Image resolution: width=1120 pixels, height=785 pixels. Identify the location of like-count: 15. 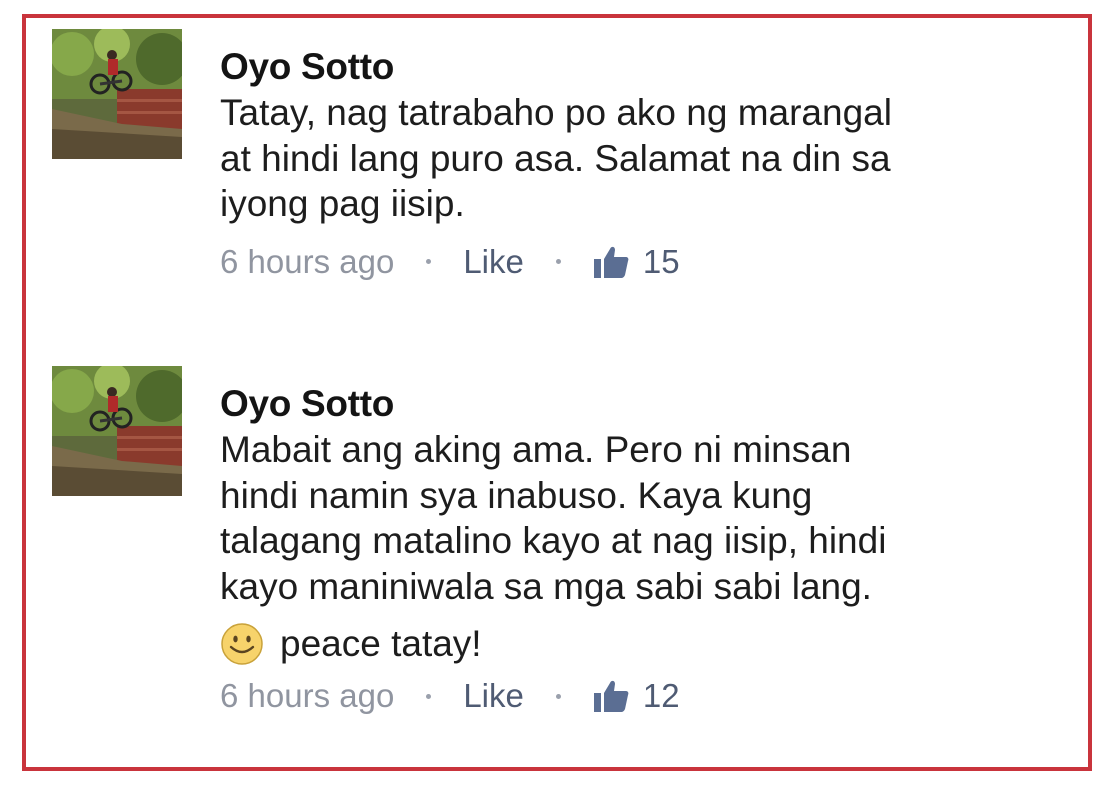
(661, 262).